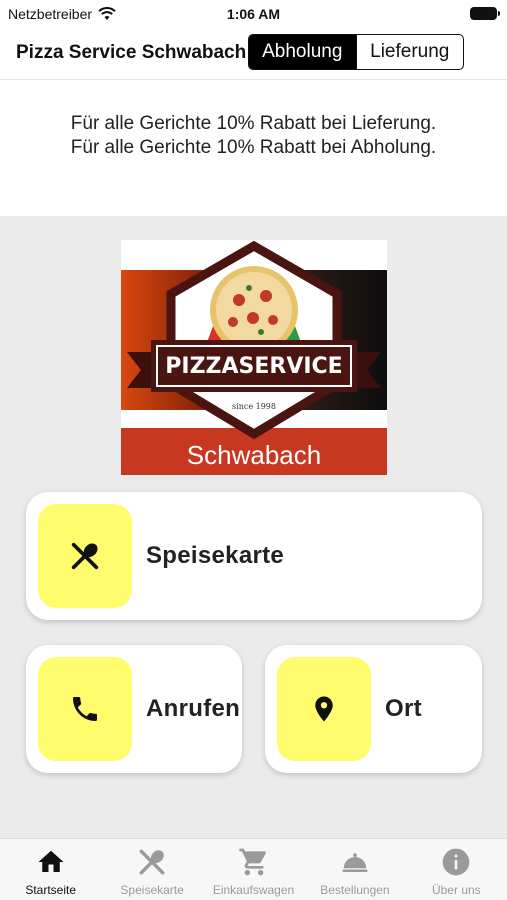 Image resolution: width=507 pixels, height=900 pixels. What do you see at coordinates (252, 862) in the screenshot?
I see `cart-icon` at bounding box center [252, 862].